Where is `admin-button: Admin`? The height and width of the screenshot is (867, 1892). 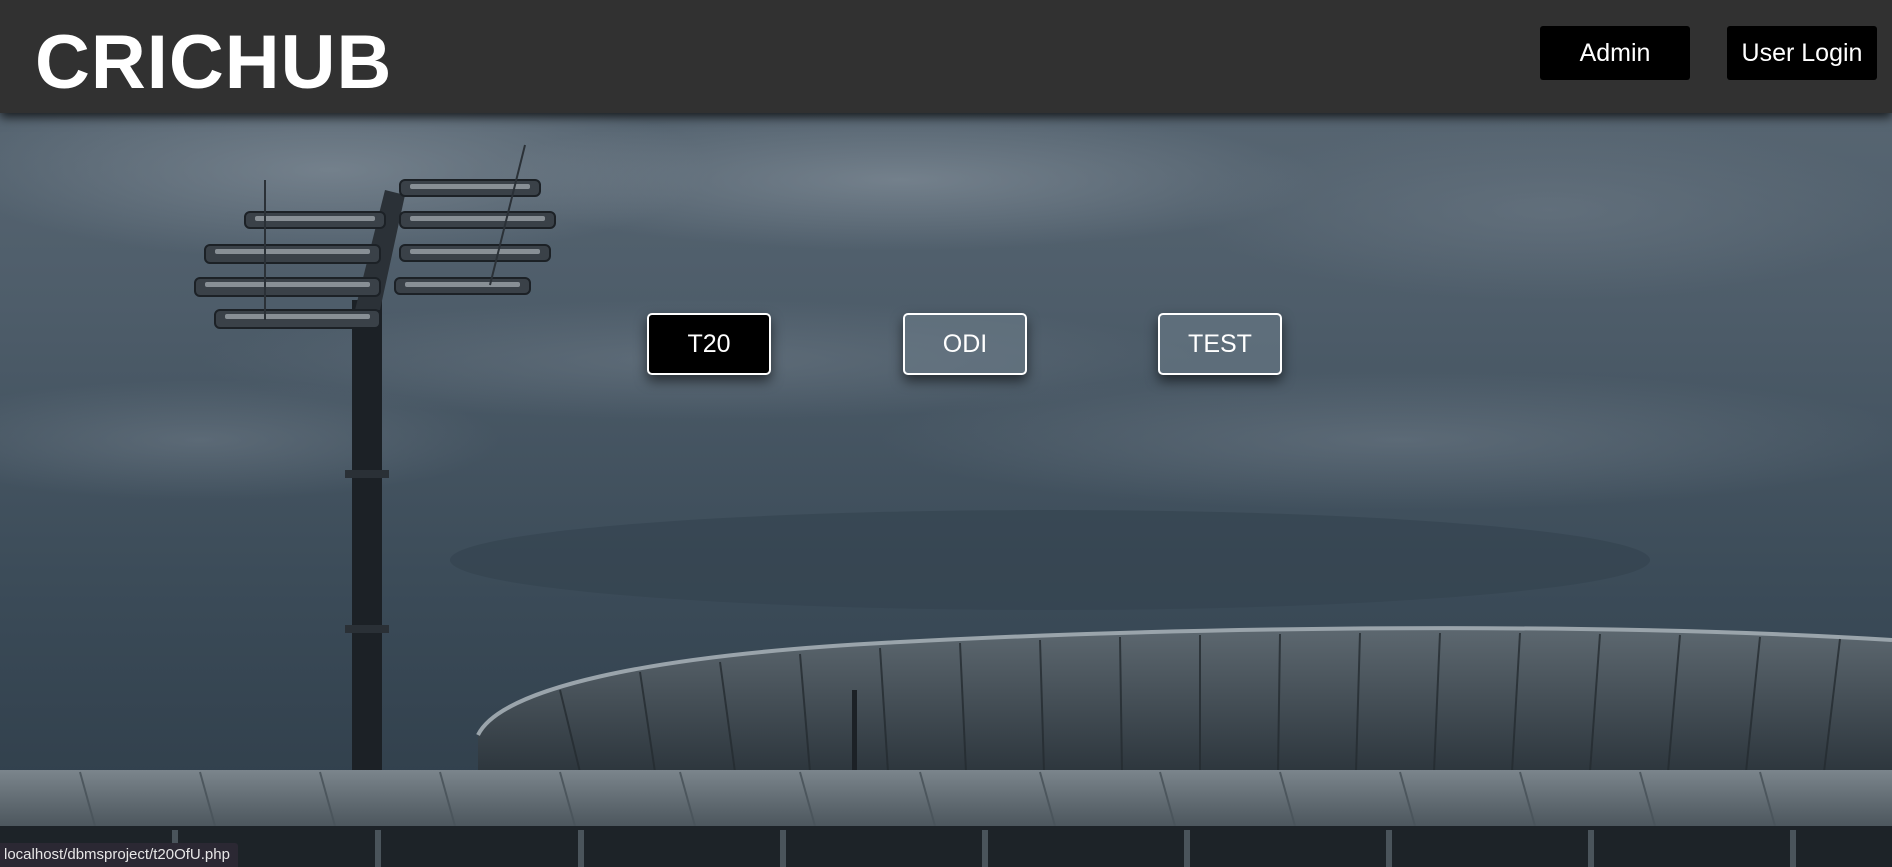
admin-button: Admin is located at coordinates (1615, 53).